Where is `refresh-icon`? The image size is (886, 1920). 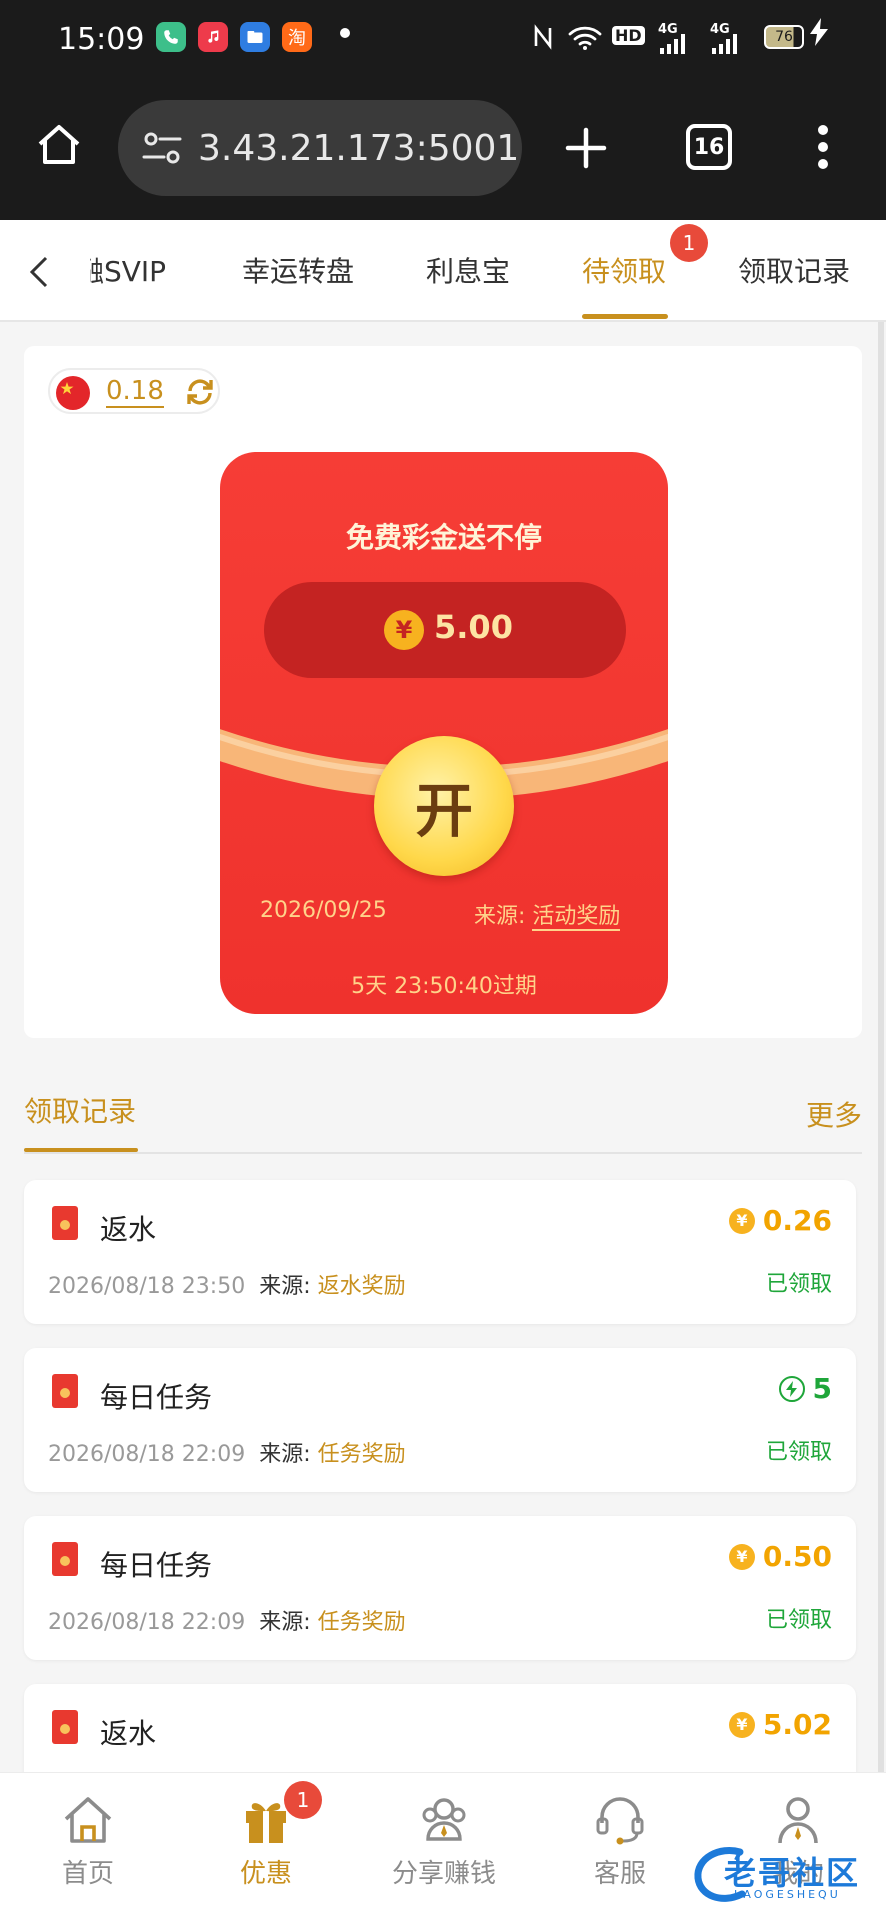
refresh-icon is located at coordinates (200, 396).